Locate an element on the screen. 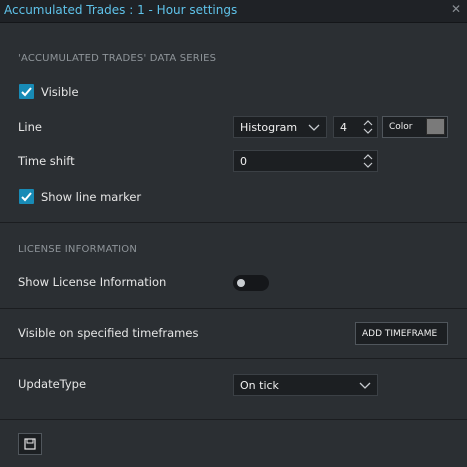 This screenshot has height=467, width=467. show-line-marker-label: Show line marker is located at coordinates (91, 197).